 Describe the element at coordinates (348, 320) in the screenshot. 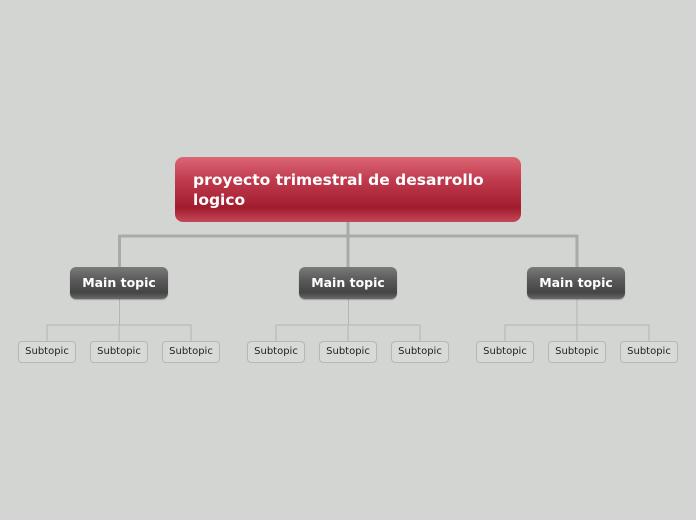

I see `connector-main2-subs` at that location.